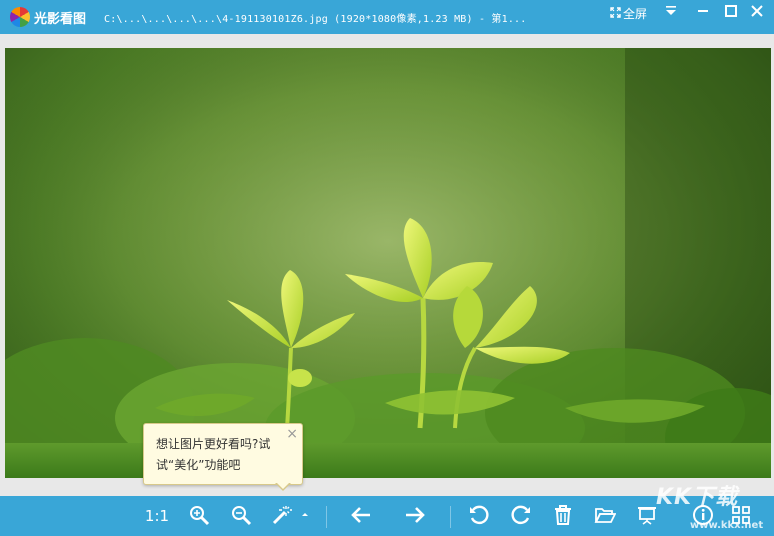 The height and width of the screenshot is (536, 774). I want to click on beautify-tooltip: 想让图片更好看吗?试试“美化”功能吧 ×, so click(223, 457).